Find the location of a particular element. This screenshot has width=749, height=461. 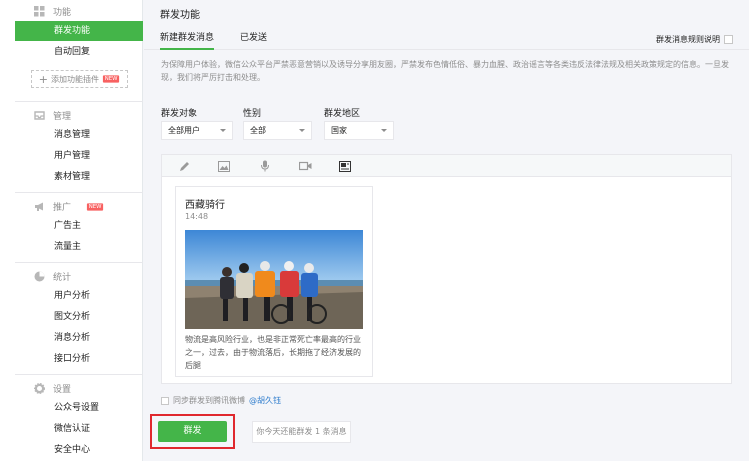

document-icon is located at coordinates (728, 39).